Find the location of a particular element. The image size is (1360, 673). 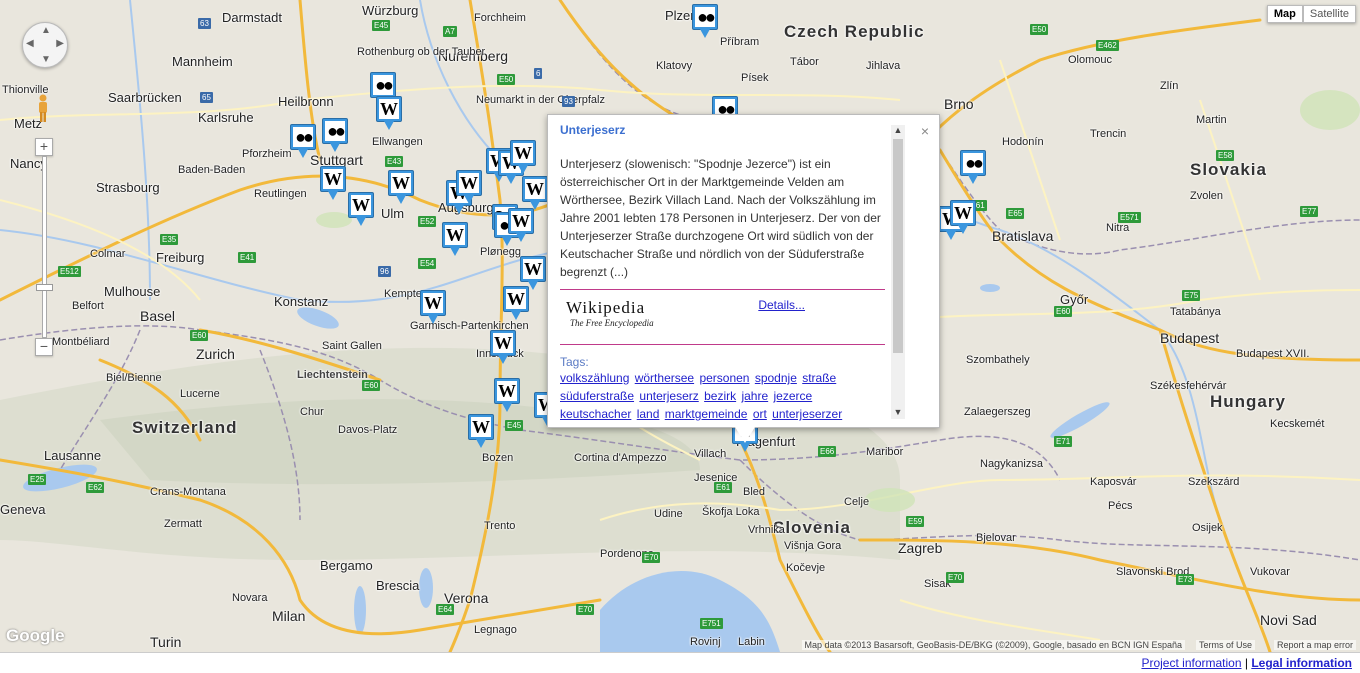

city-label: Zermatt is located at coordinates (183, 524).